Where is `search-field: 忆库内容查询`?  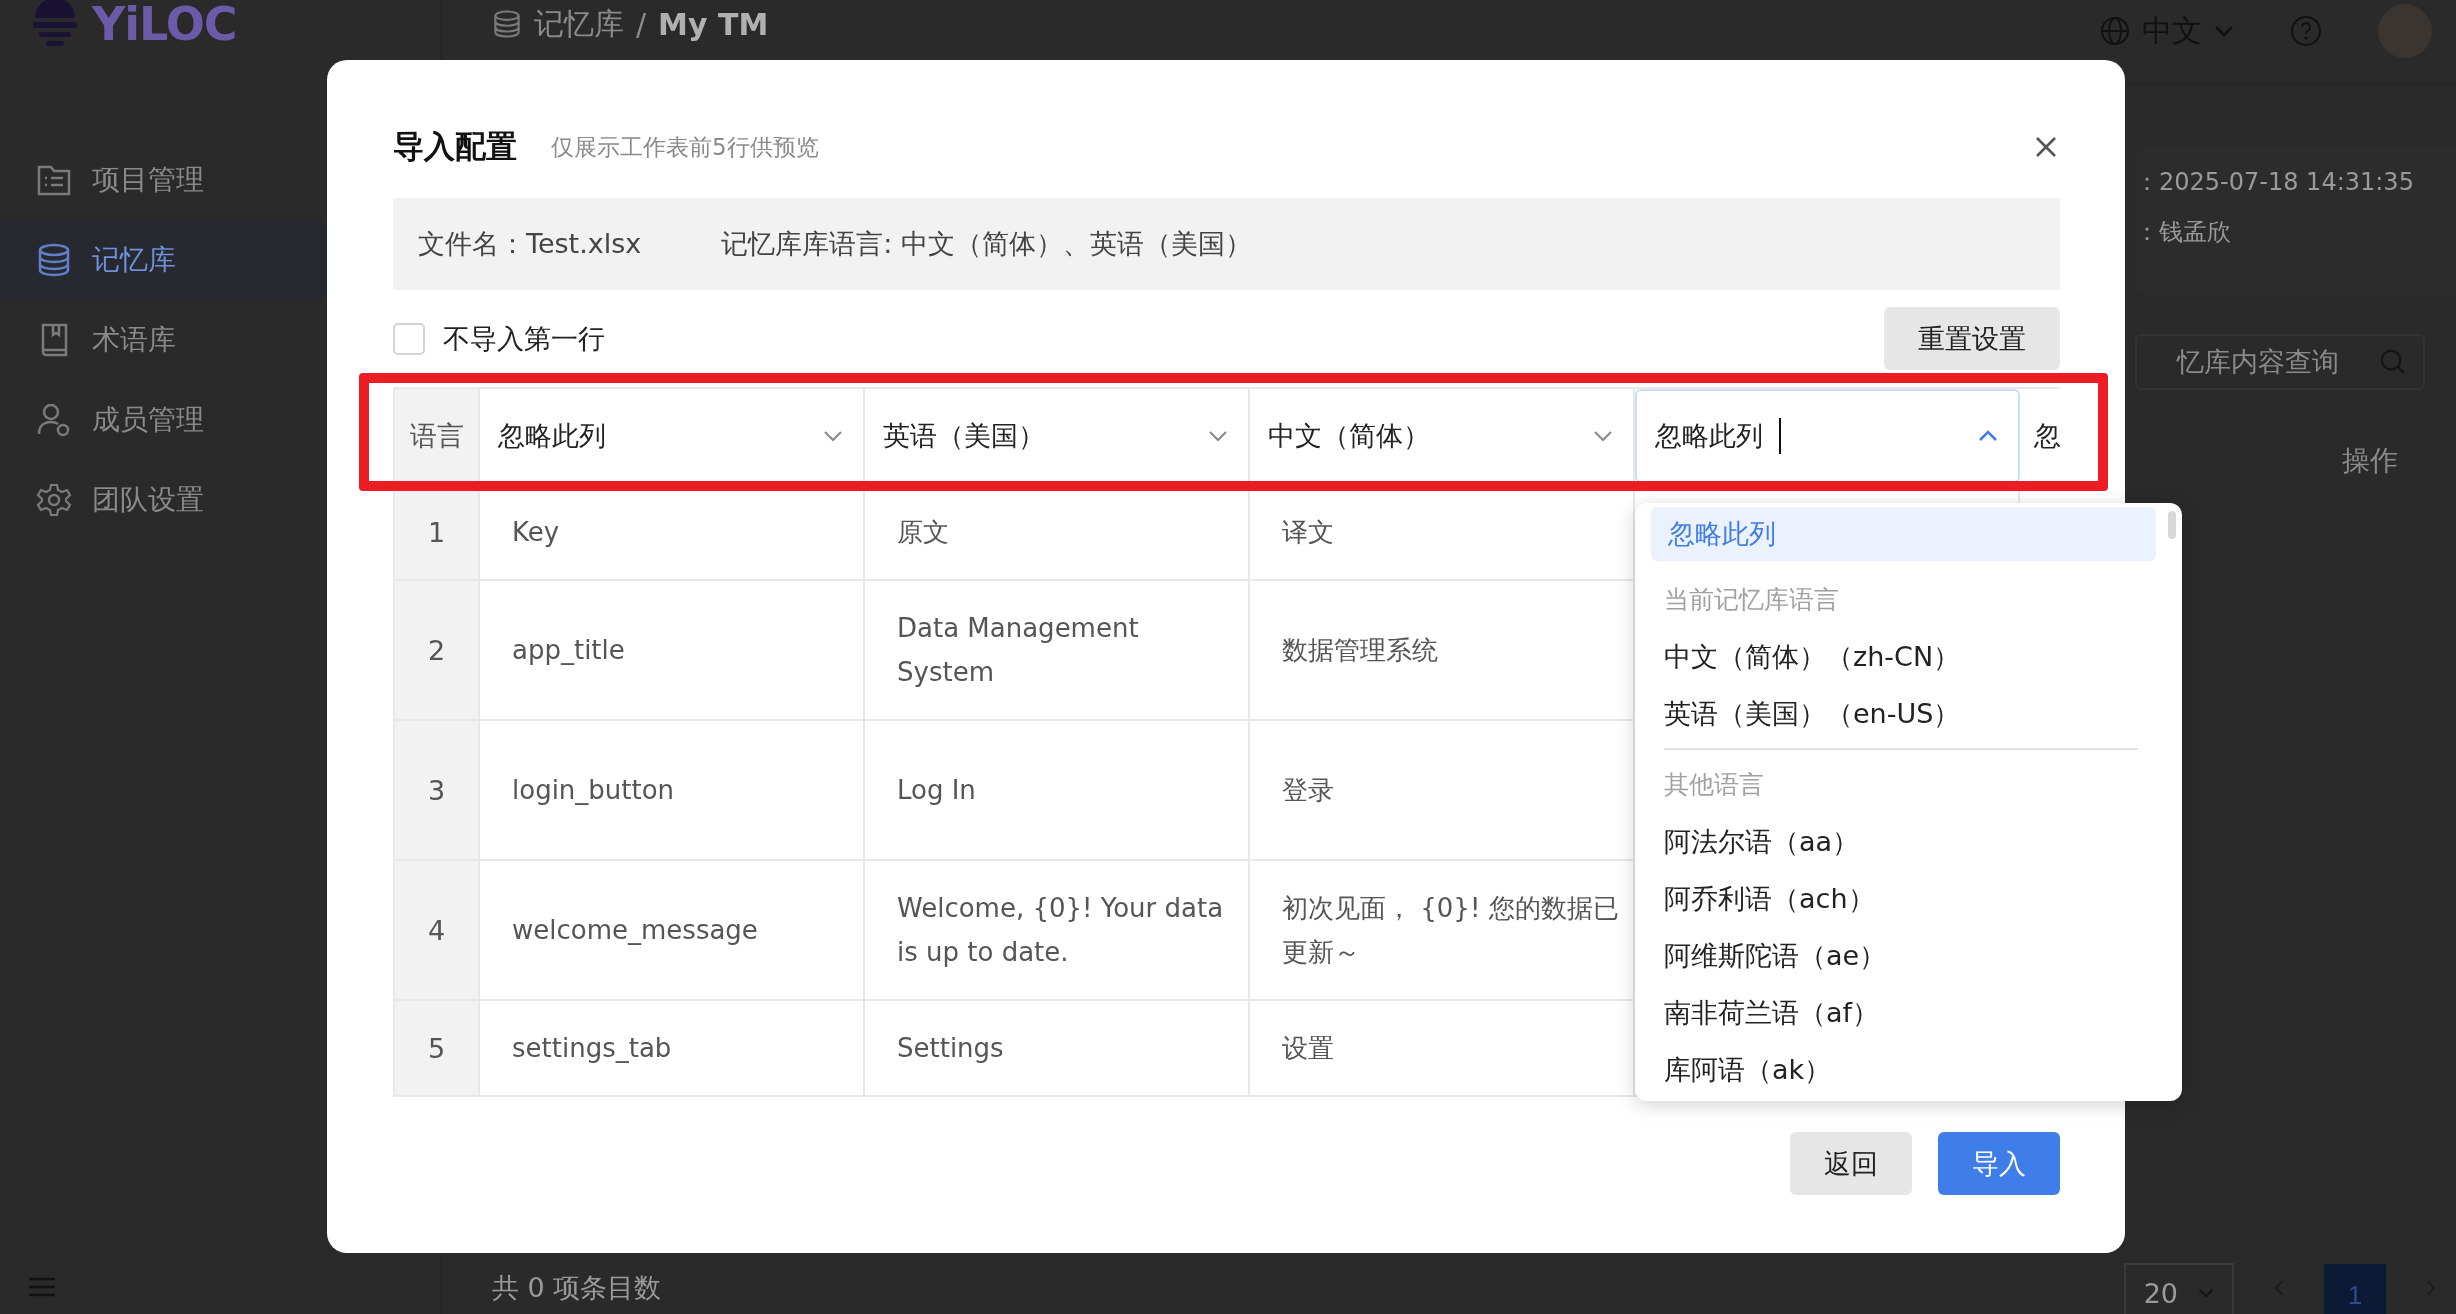 search-field: 忆库内容查询 is located at coordinates (2280, 362).